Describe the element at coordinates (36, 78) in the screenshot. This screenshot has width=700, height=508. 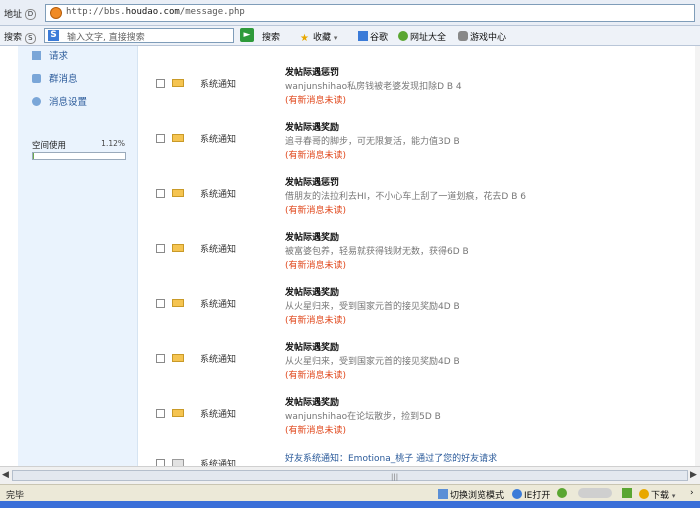
I see `chat-icon` at that location.